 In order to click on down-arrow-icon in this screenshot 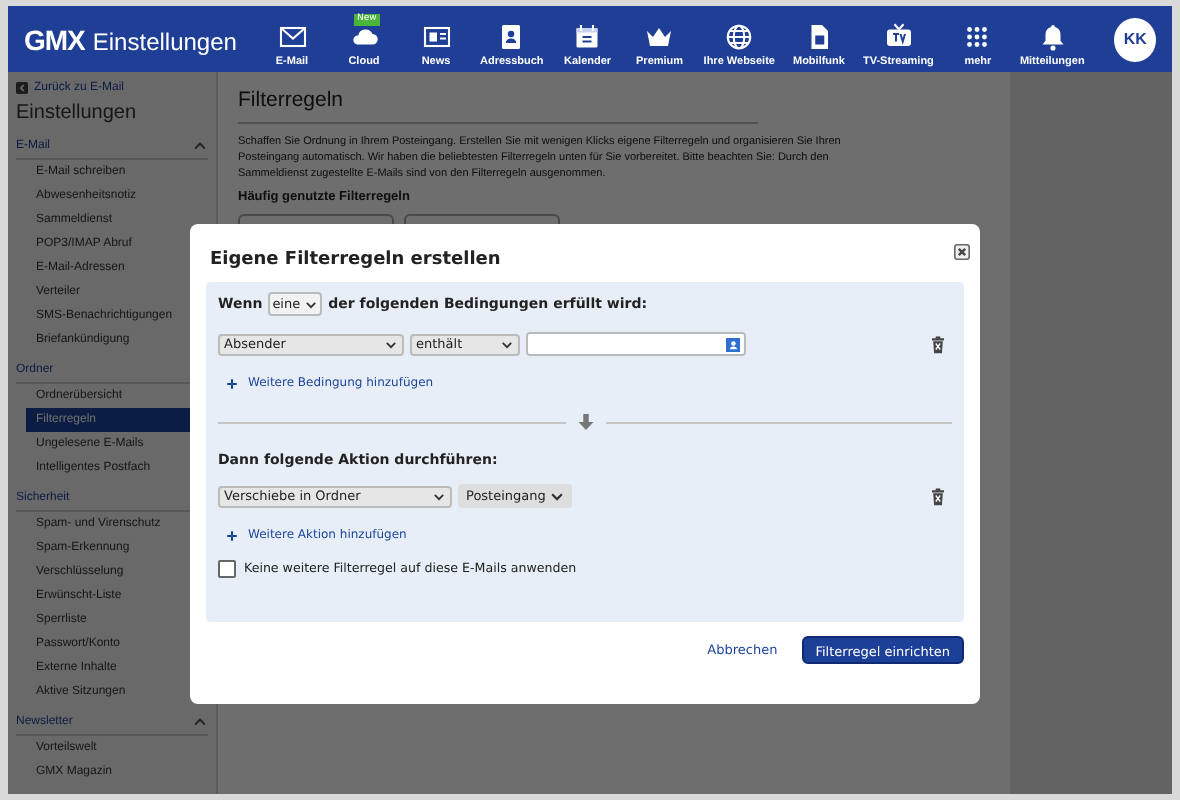, I will do `click(585, 422)`.